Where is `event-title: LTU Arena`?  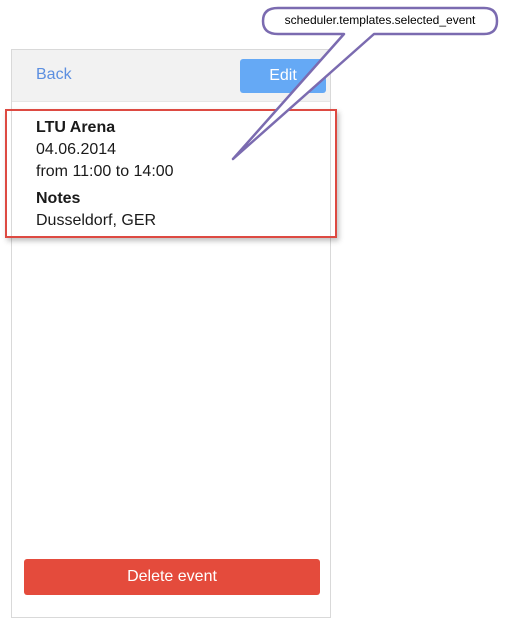
event-title: LTU Arena is located at coordinates (76, 127).